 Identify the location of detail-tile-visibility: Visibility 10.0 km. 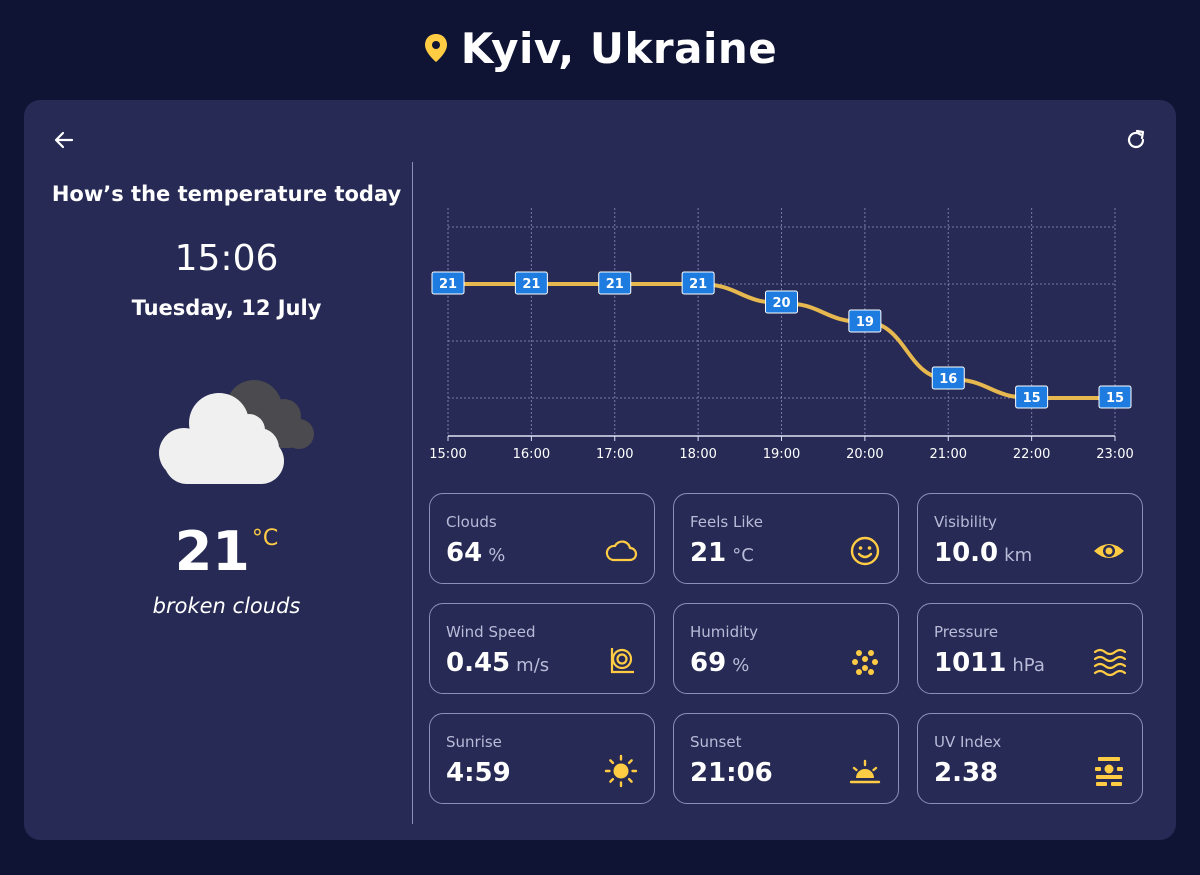
(1030, 538).